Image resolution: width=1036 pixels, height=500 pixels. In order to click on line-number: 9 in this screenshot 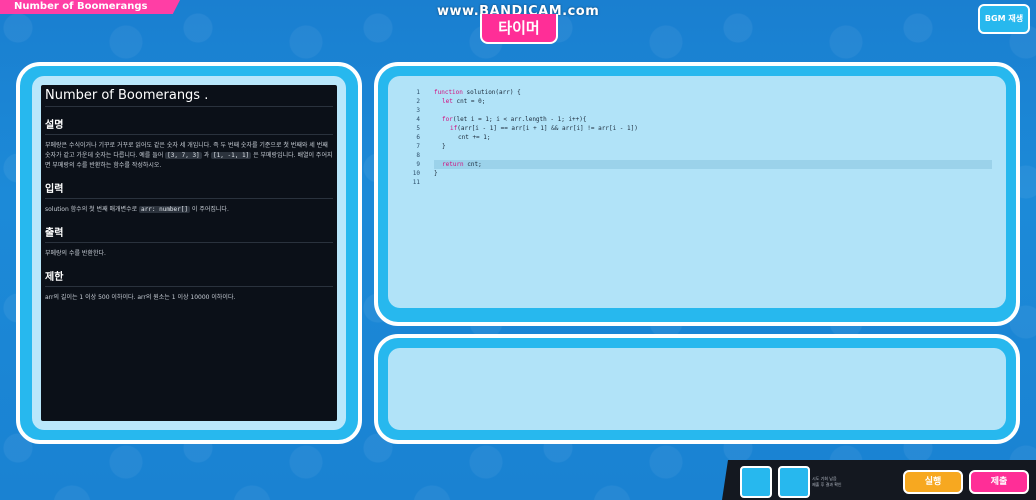, I will do `click(418, 164)`.